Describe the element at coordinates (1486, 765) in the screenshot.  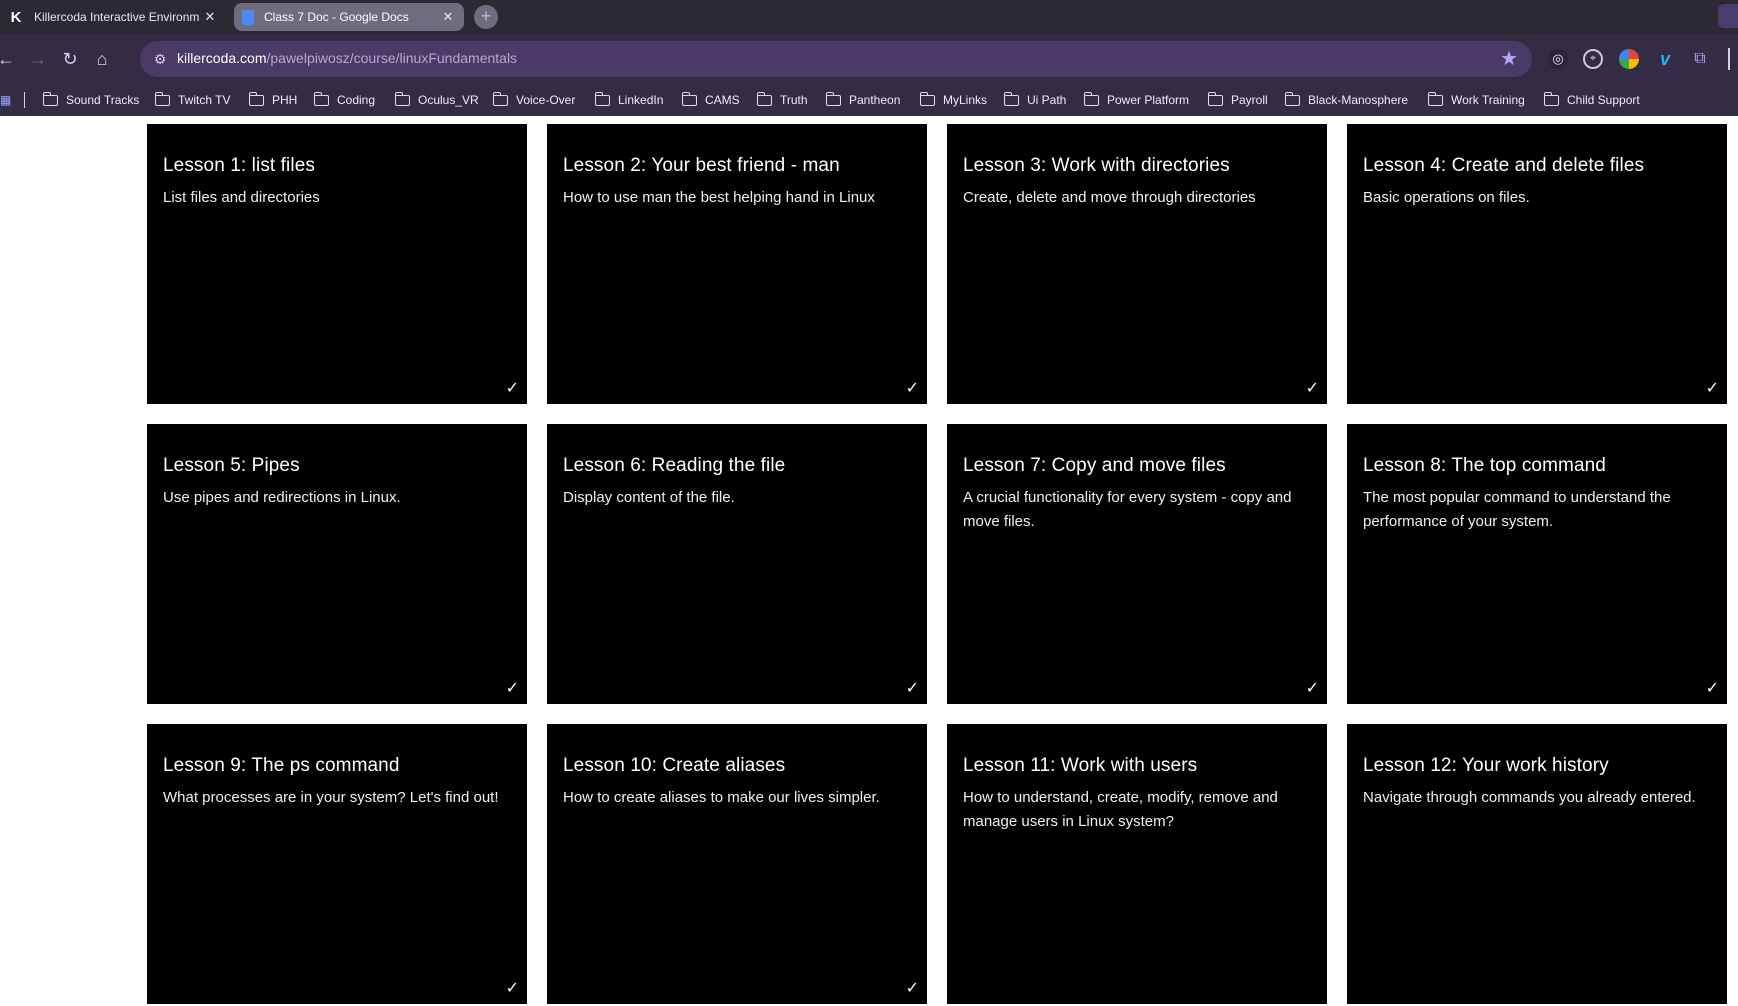
I see `lesson-title: Lesson 12: Your work history` at that location.